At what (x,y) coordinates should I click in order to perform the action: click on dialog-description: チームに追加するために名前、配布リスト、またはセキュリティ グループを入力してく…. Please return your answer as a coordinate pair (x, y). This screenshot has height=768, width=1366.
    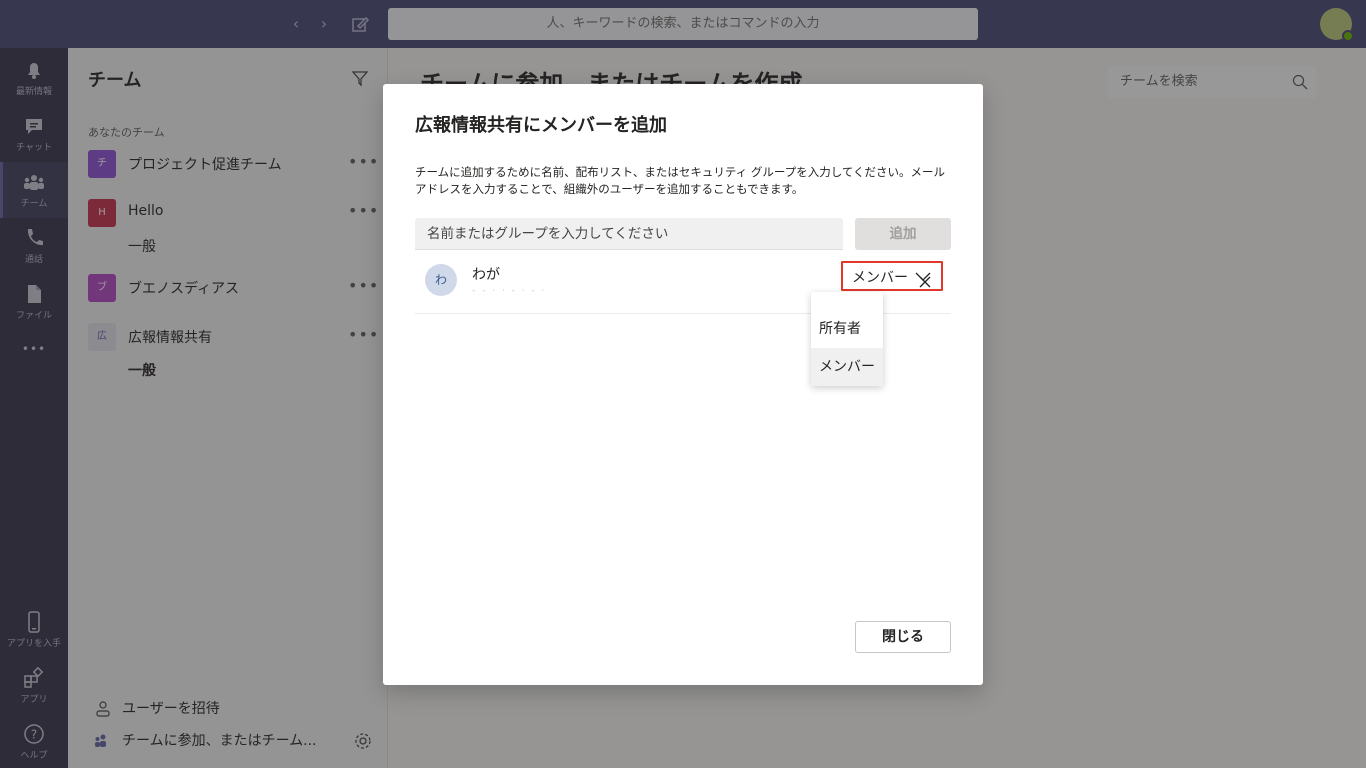
    Looking at the image, I should click on (680, 180).